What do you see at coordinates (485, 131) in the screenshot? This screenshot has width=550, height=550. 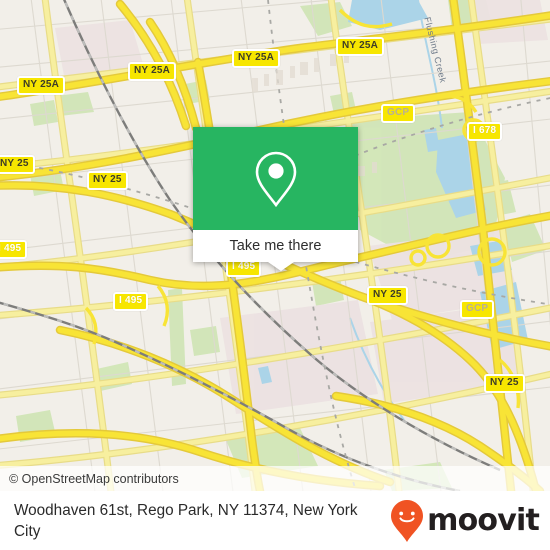 I see `highway-shield: I 678` at bounding box center [485, 131].